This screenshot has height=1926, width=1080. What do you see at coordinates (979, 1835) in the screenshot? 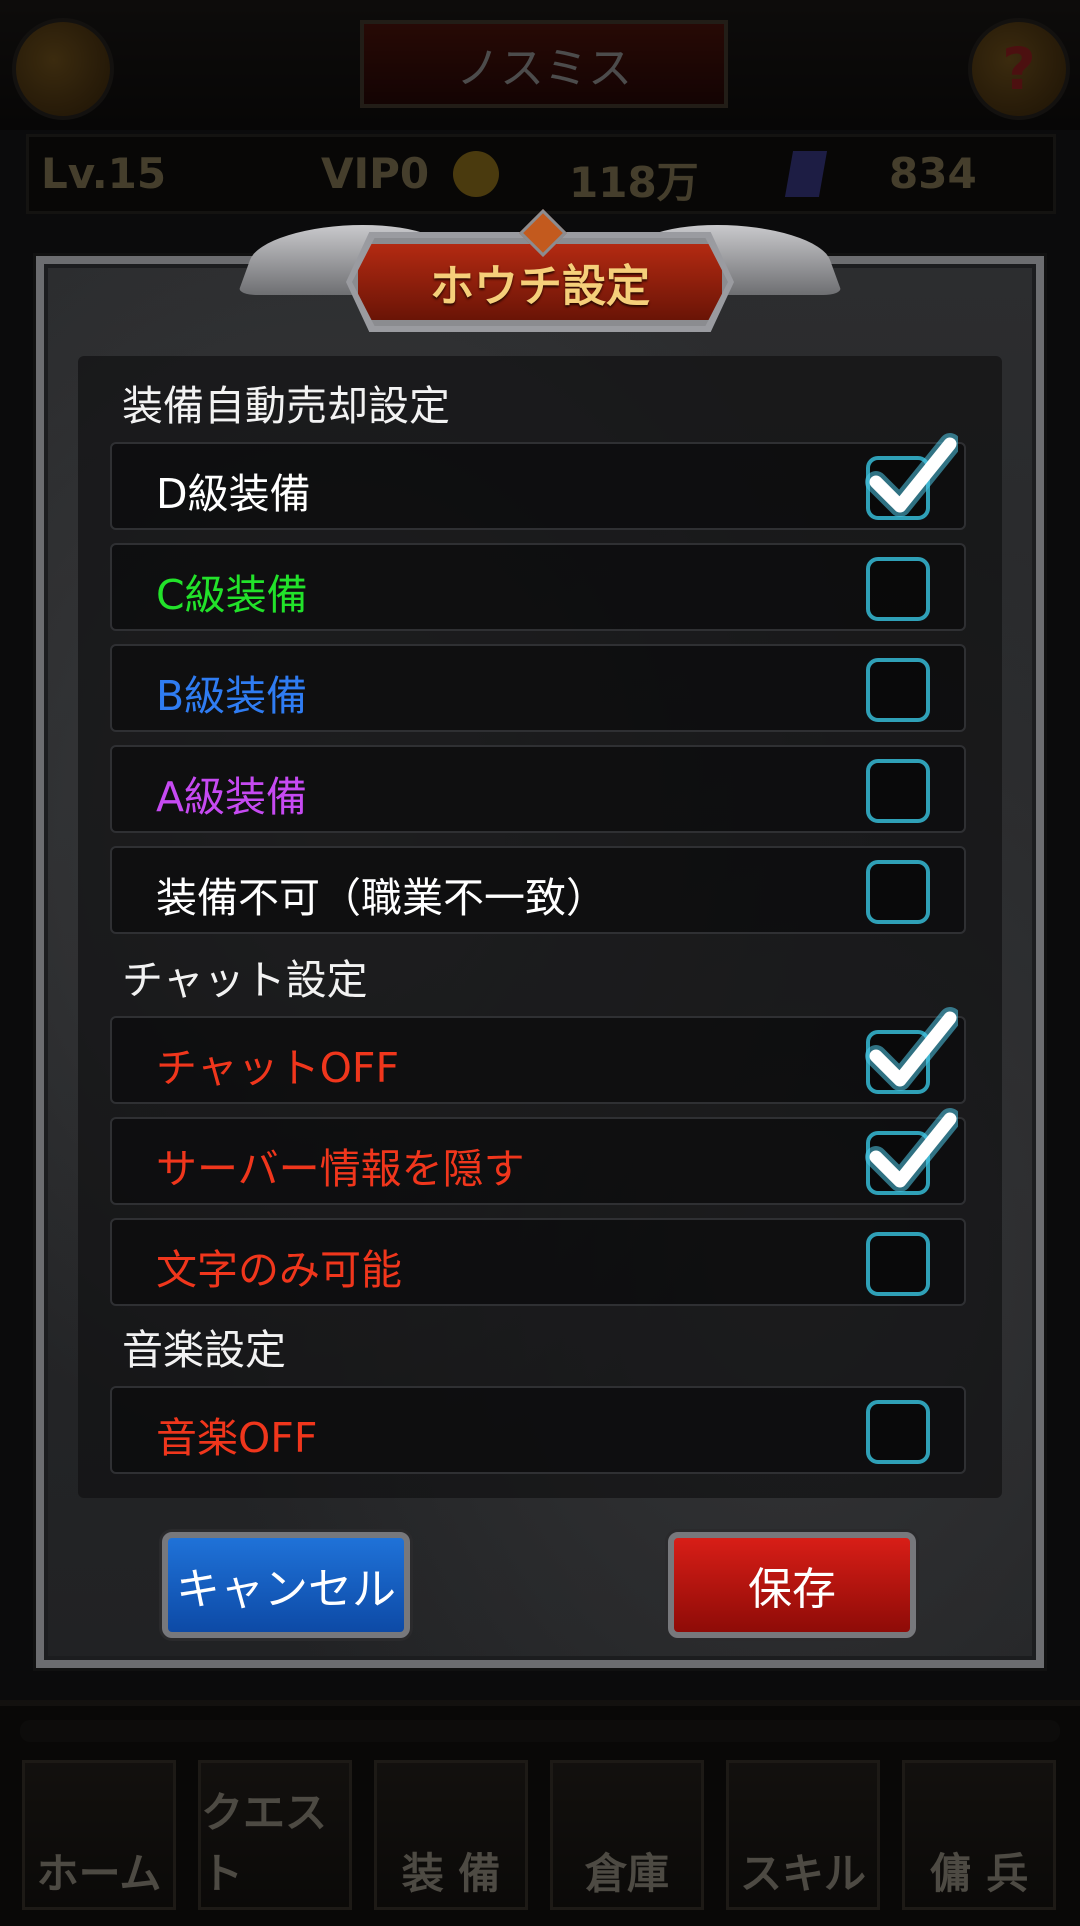
I see `nav-item-mercenary: 傭 兵` at bounding box center [979, 1835].